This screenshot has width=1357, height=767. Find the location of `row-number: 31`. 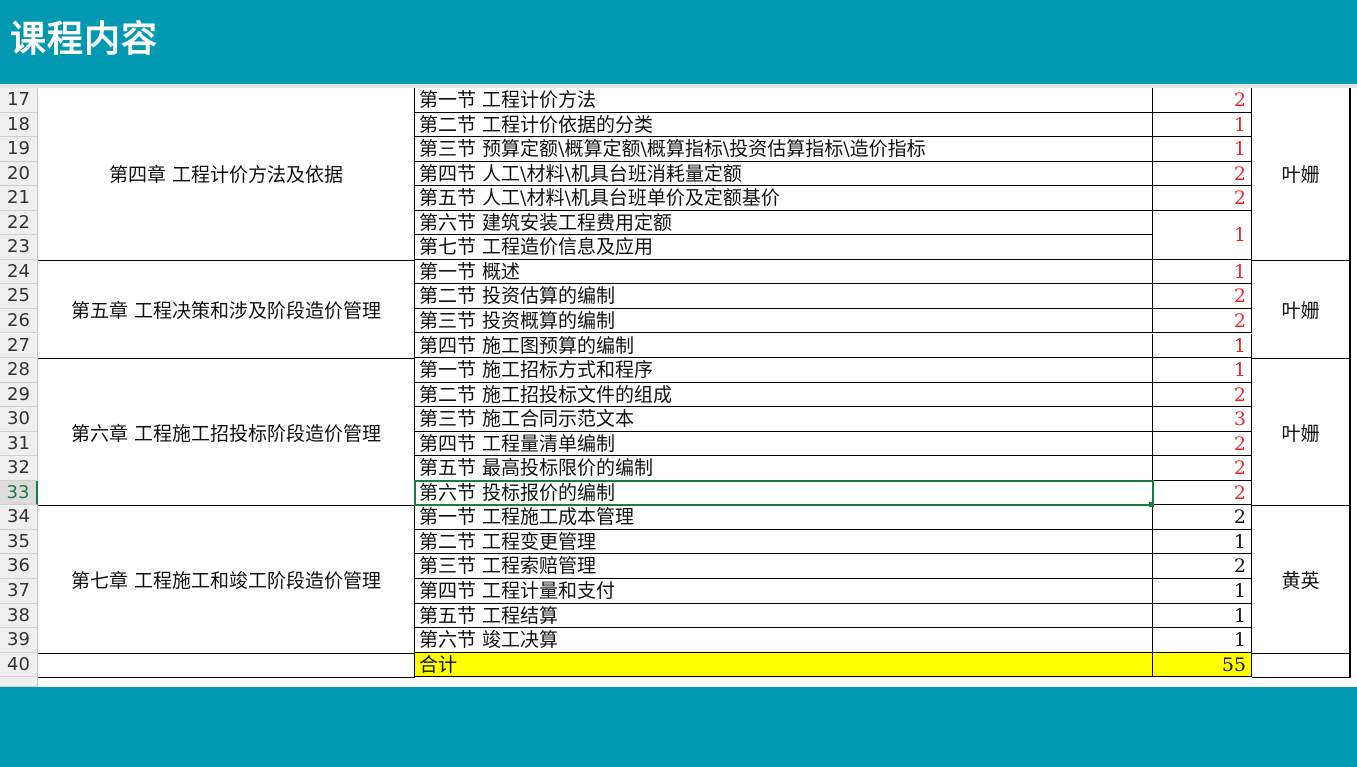

row-number: 31 is located at coordinates (19, 444).